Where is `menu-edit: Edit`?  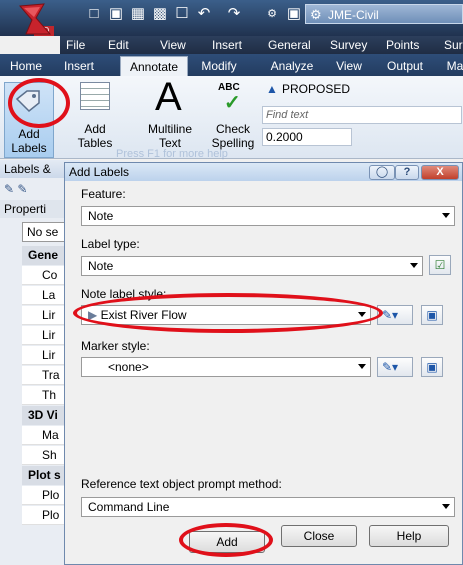 menu-edit: Edit is located at coordinates (118, 45).